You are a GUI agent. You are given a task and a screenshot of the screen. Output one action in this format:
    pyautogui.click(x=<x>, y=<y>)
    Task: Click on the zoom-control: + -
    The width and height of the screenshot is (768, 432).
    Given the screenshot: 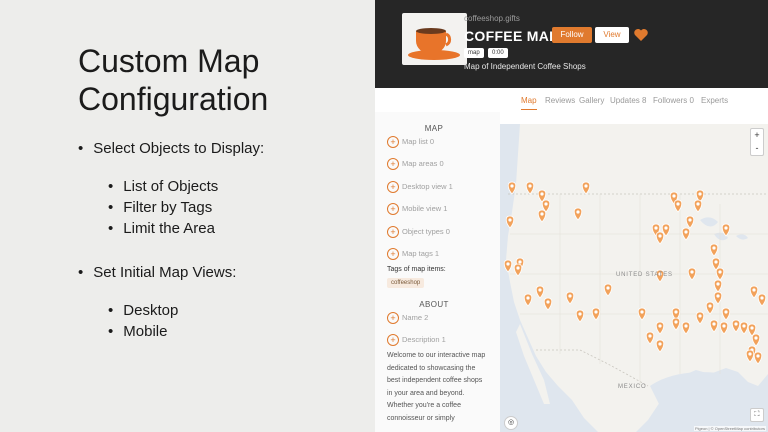 What is the action you would take?
    pyautogui.click(x=757, y=142)
    